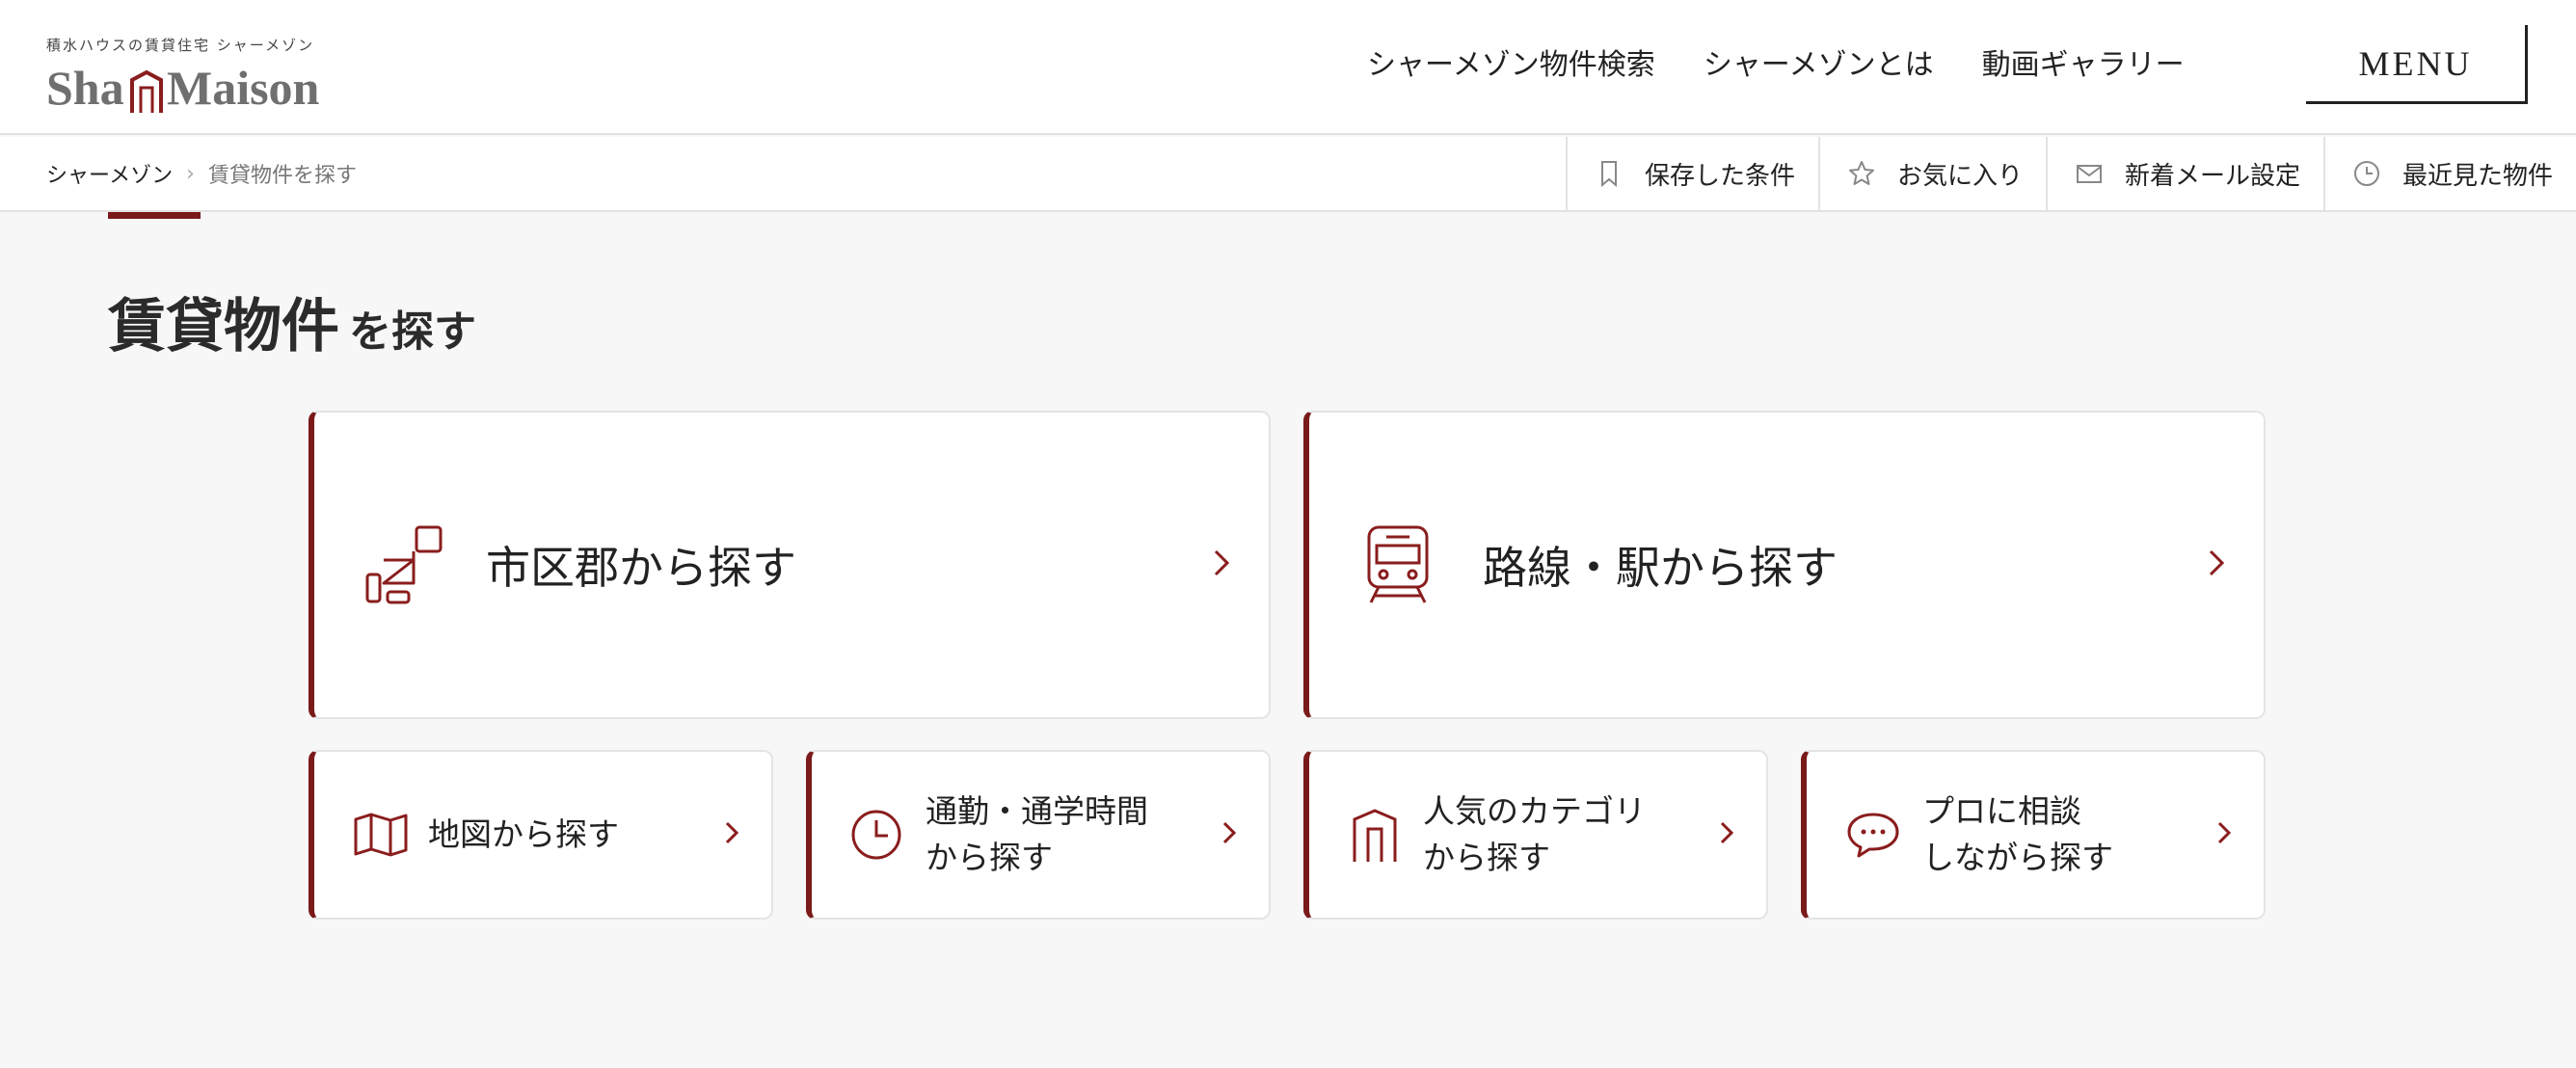 Image resolution: width=2576 pixels, height=1068 pixels. I want to click on title-accent-bar, so click(154, 216).